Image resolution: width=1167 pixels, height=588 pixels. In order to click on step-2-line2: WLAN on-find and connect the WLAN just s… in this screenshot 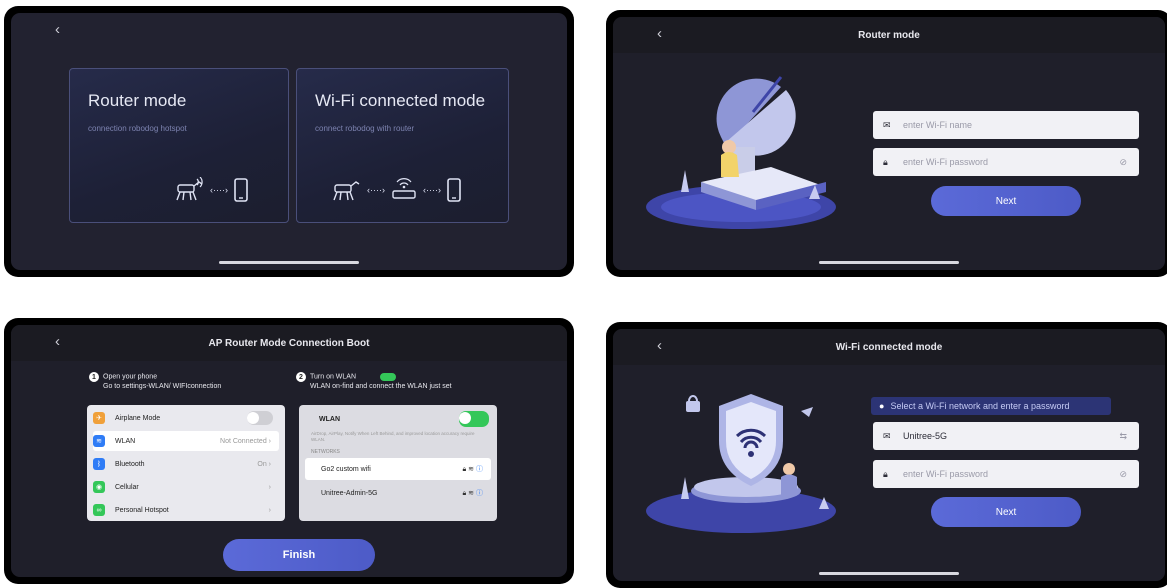, I will do `click(381, 386)`.